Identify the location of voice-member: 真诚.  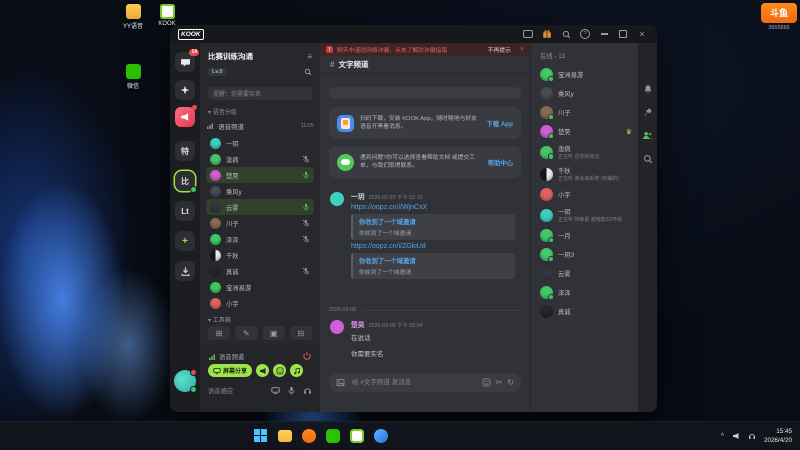
(260, 271).